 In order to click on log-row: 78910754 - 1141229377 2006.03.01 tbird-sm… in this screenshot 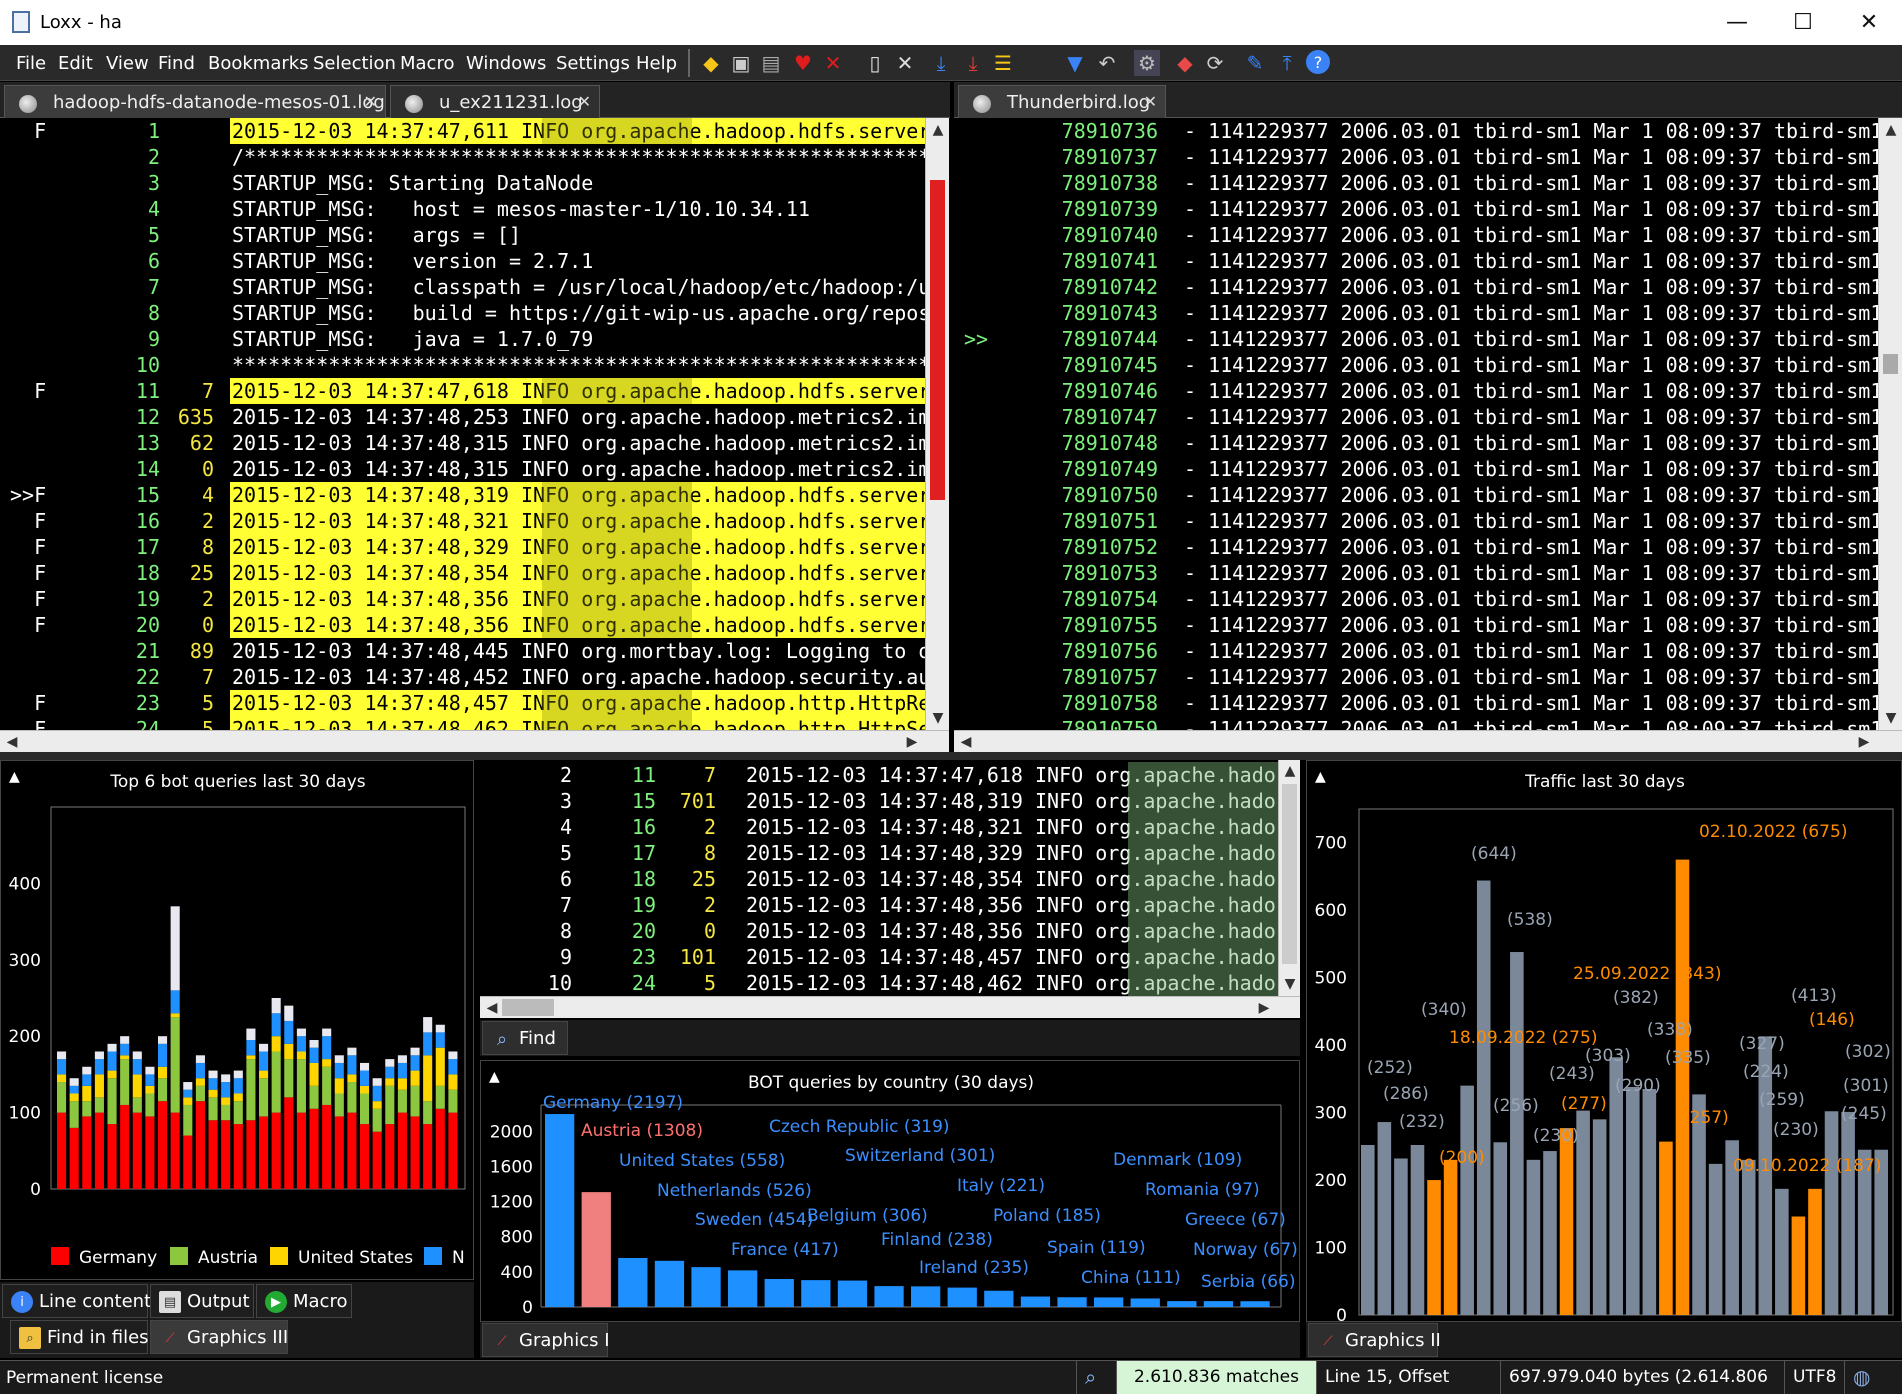, I will do `click(1416, 599)`.